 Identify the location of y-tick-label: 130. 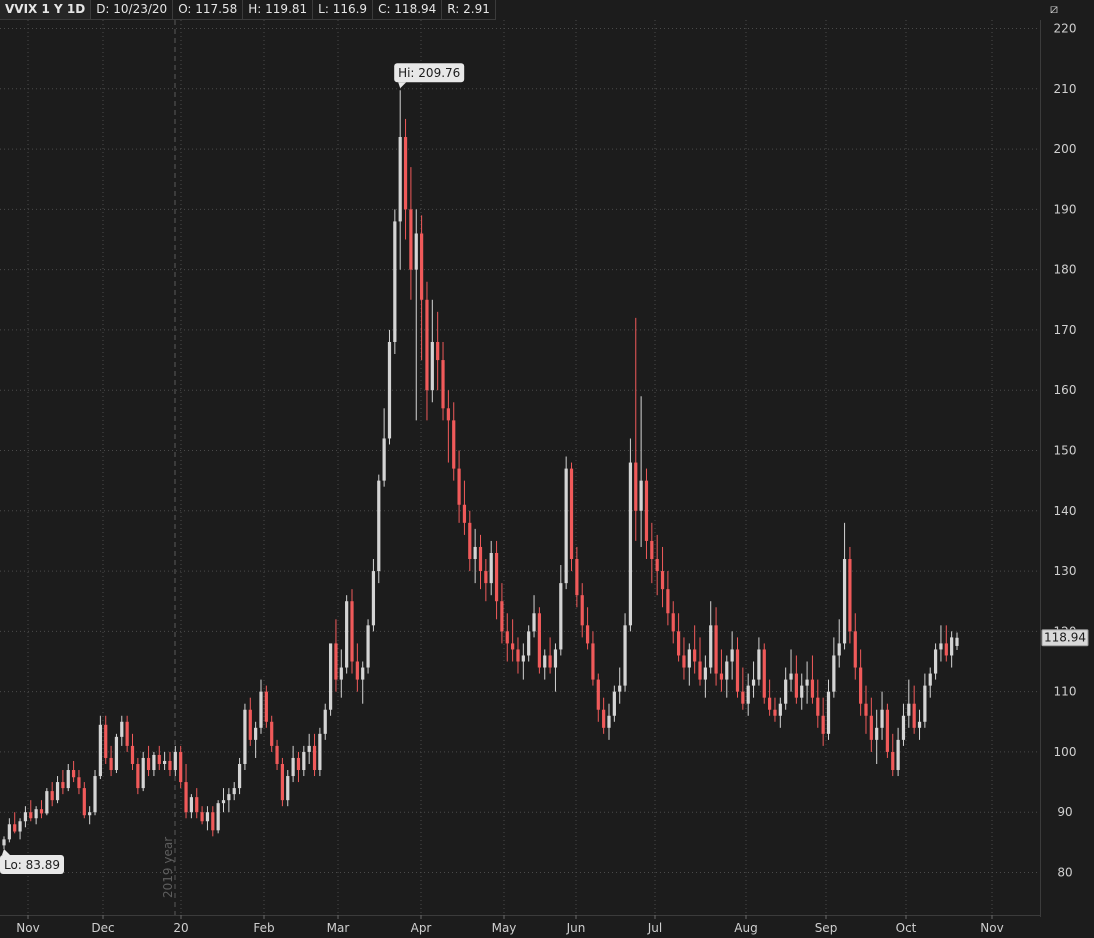
(1065, 571).